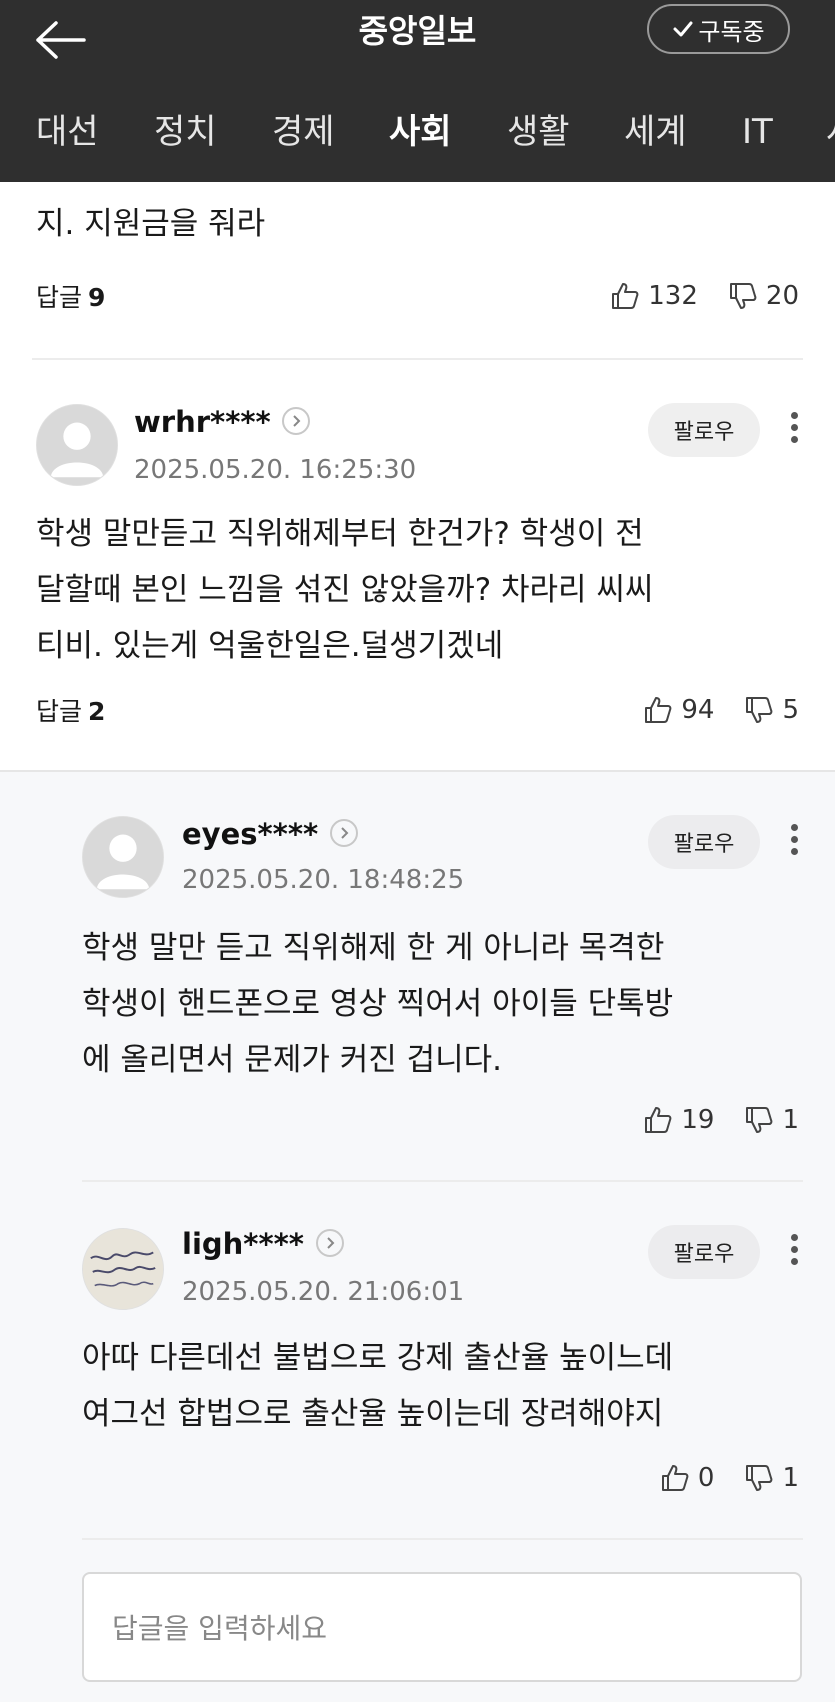 The height and width of the screenshot is (1702, 835). I want to click on comment-username: wrhr****, so click(202, 422).